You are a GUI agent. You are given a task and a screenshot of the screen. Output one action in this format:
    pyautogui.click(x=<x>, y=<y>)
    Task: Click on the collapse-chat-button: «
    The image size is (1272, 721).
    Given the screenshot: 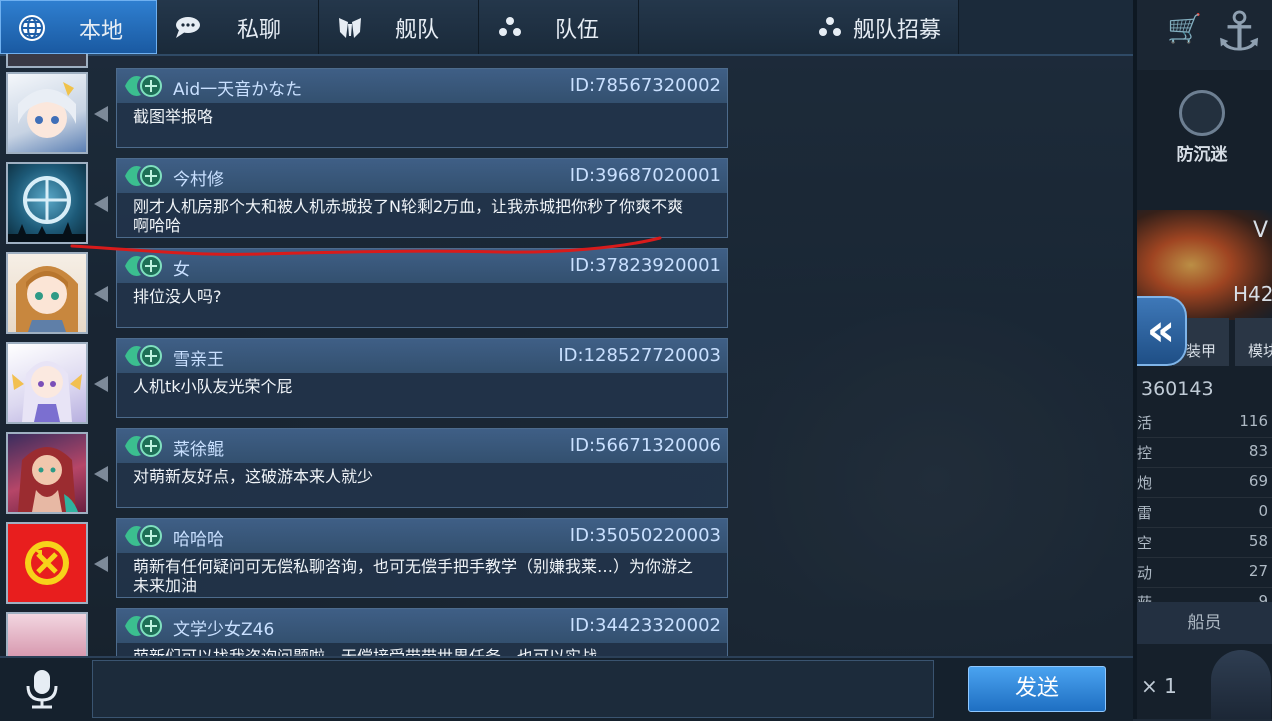 What is the action you would take?
    pyautogui.click(x=1162, y=331)
    